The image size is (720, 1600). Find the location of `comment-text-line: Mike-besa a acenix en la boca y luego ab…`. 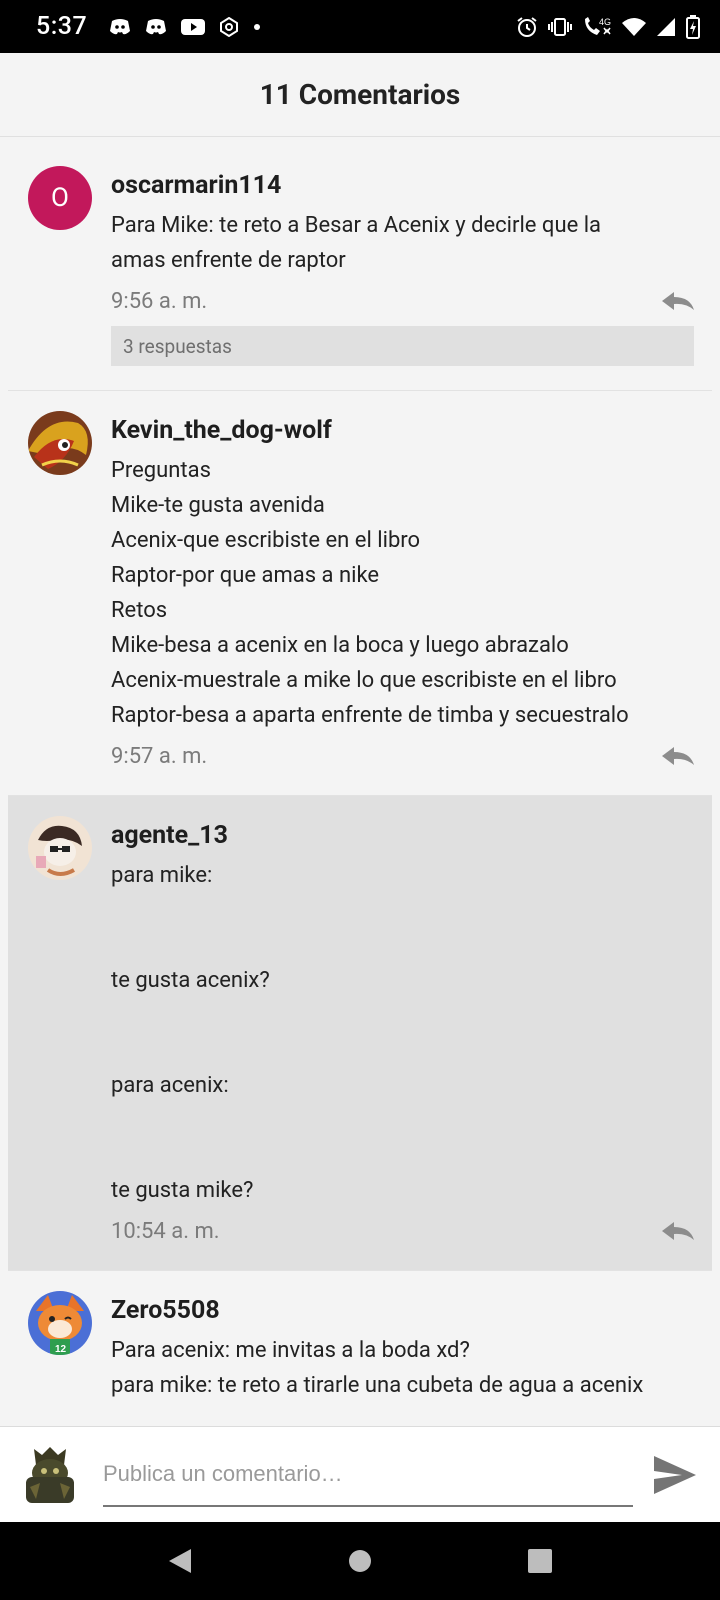

comment-text-line: Mike-besa a acenix en la boca y luego ab… is located at coordinates (340, 645).